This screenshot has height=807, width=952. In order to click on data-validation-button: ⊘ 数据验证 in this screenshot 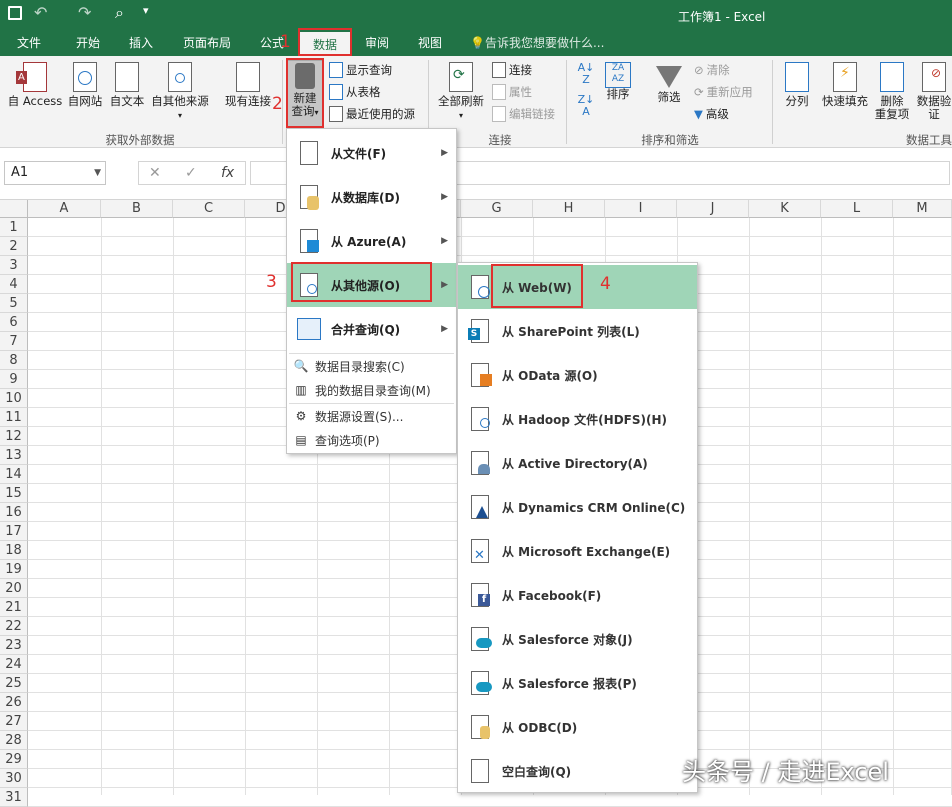, I will do `click(932, 91)`.